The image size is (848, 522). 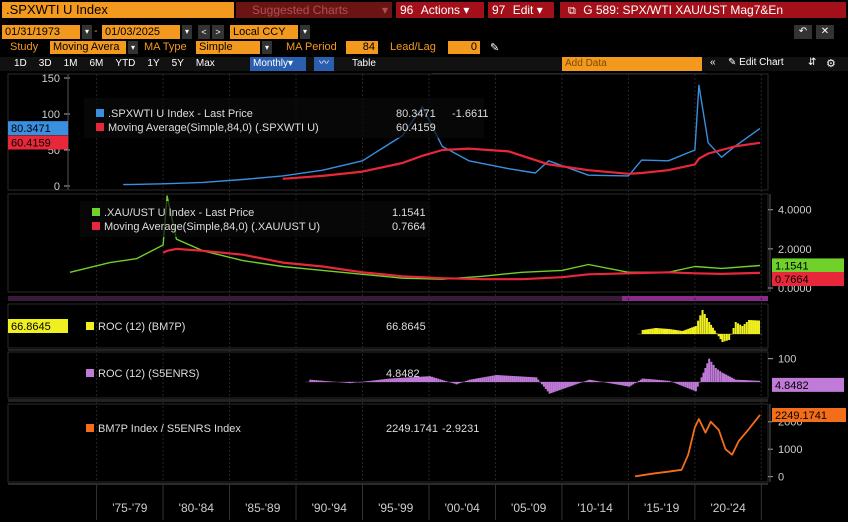 I want to click on study-dropdown-icon: ▾, so click(x=133, y=47).